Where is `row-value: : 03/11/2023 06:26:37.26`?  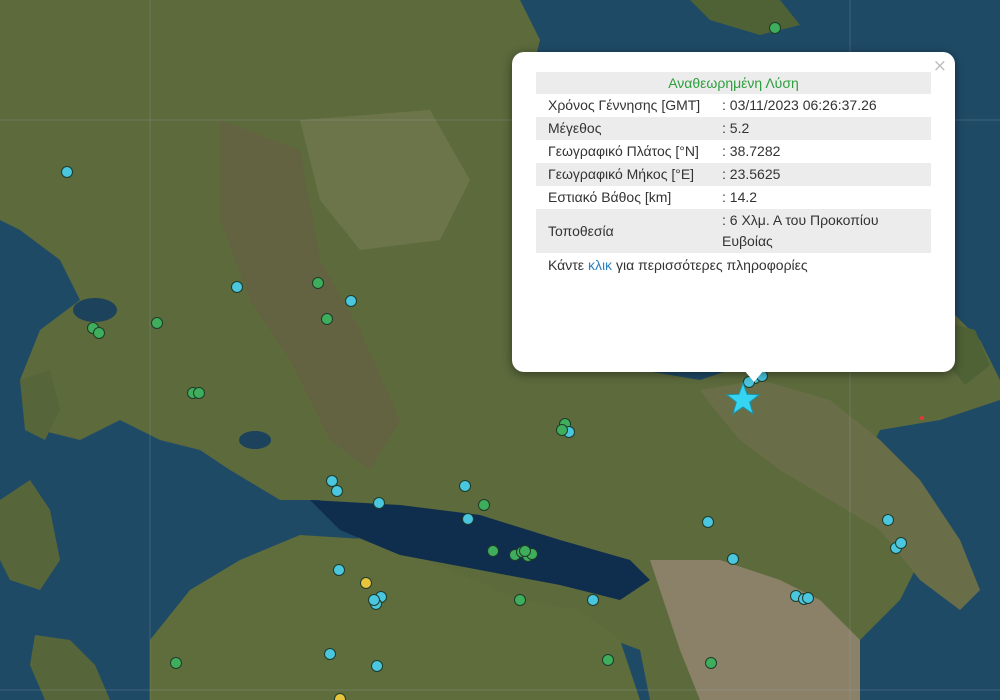 row-value: : 03/11/2023 06:26:37.26 is located at coordinates (799, 105).